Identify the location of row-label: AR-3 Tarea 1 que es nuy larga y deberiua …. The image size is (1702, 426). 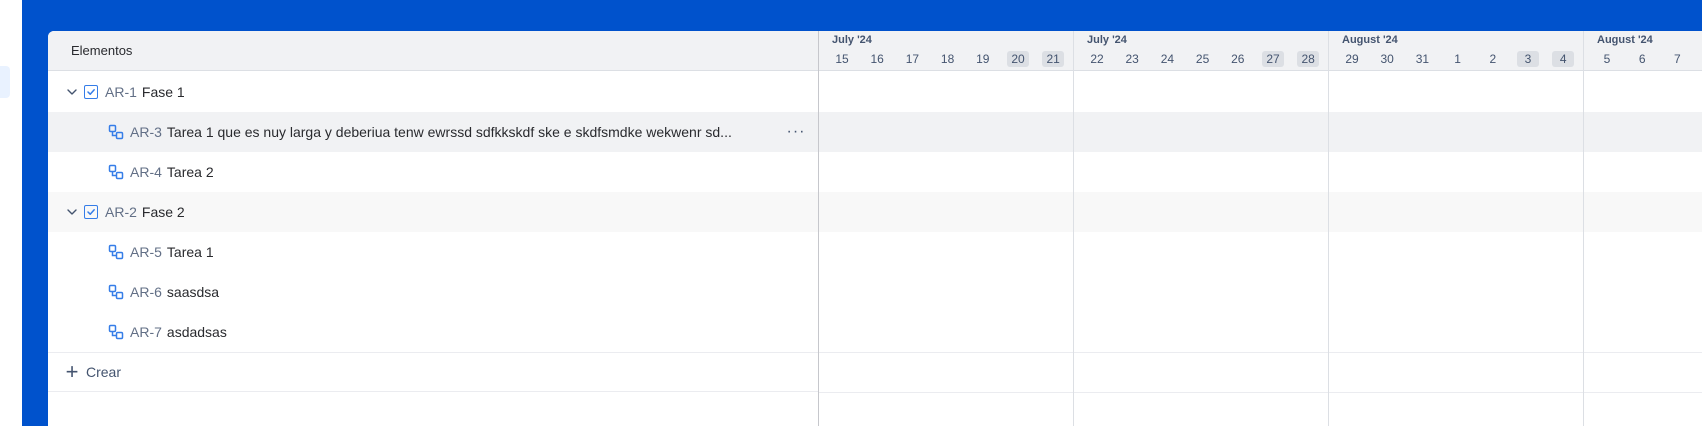
(450, 132).